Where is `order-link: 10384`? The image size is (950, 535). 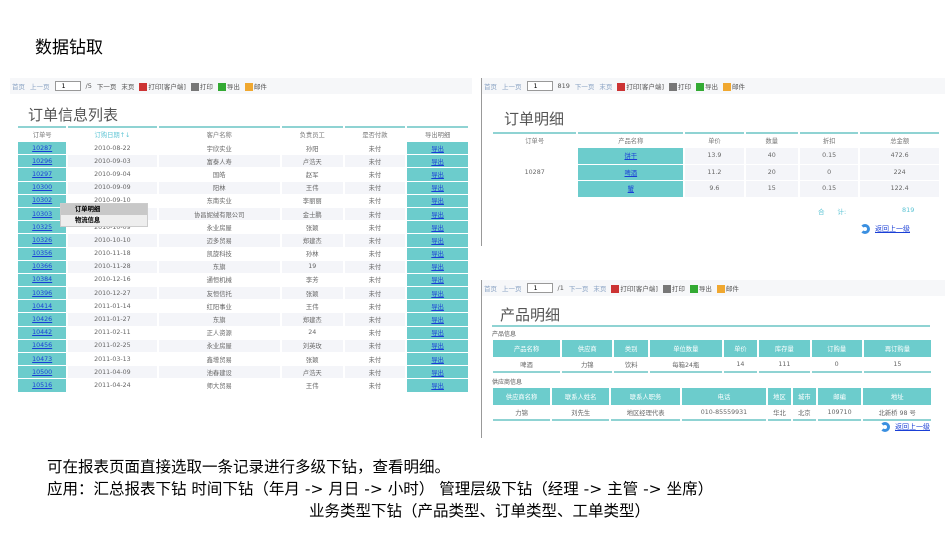 order-link: 10384 is located at coordinates (42, 279).